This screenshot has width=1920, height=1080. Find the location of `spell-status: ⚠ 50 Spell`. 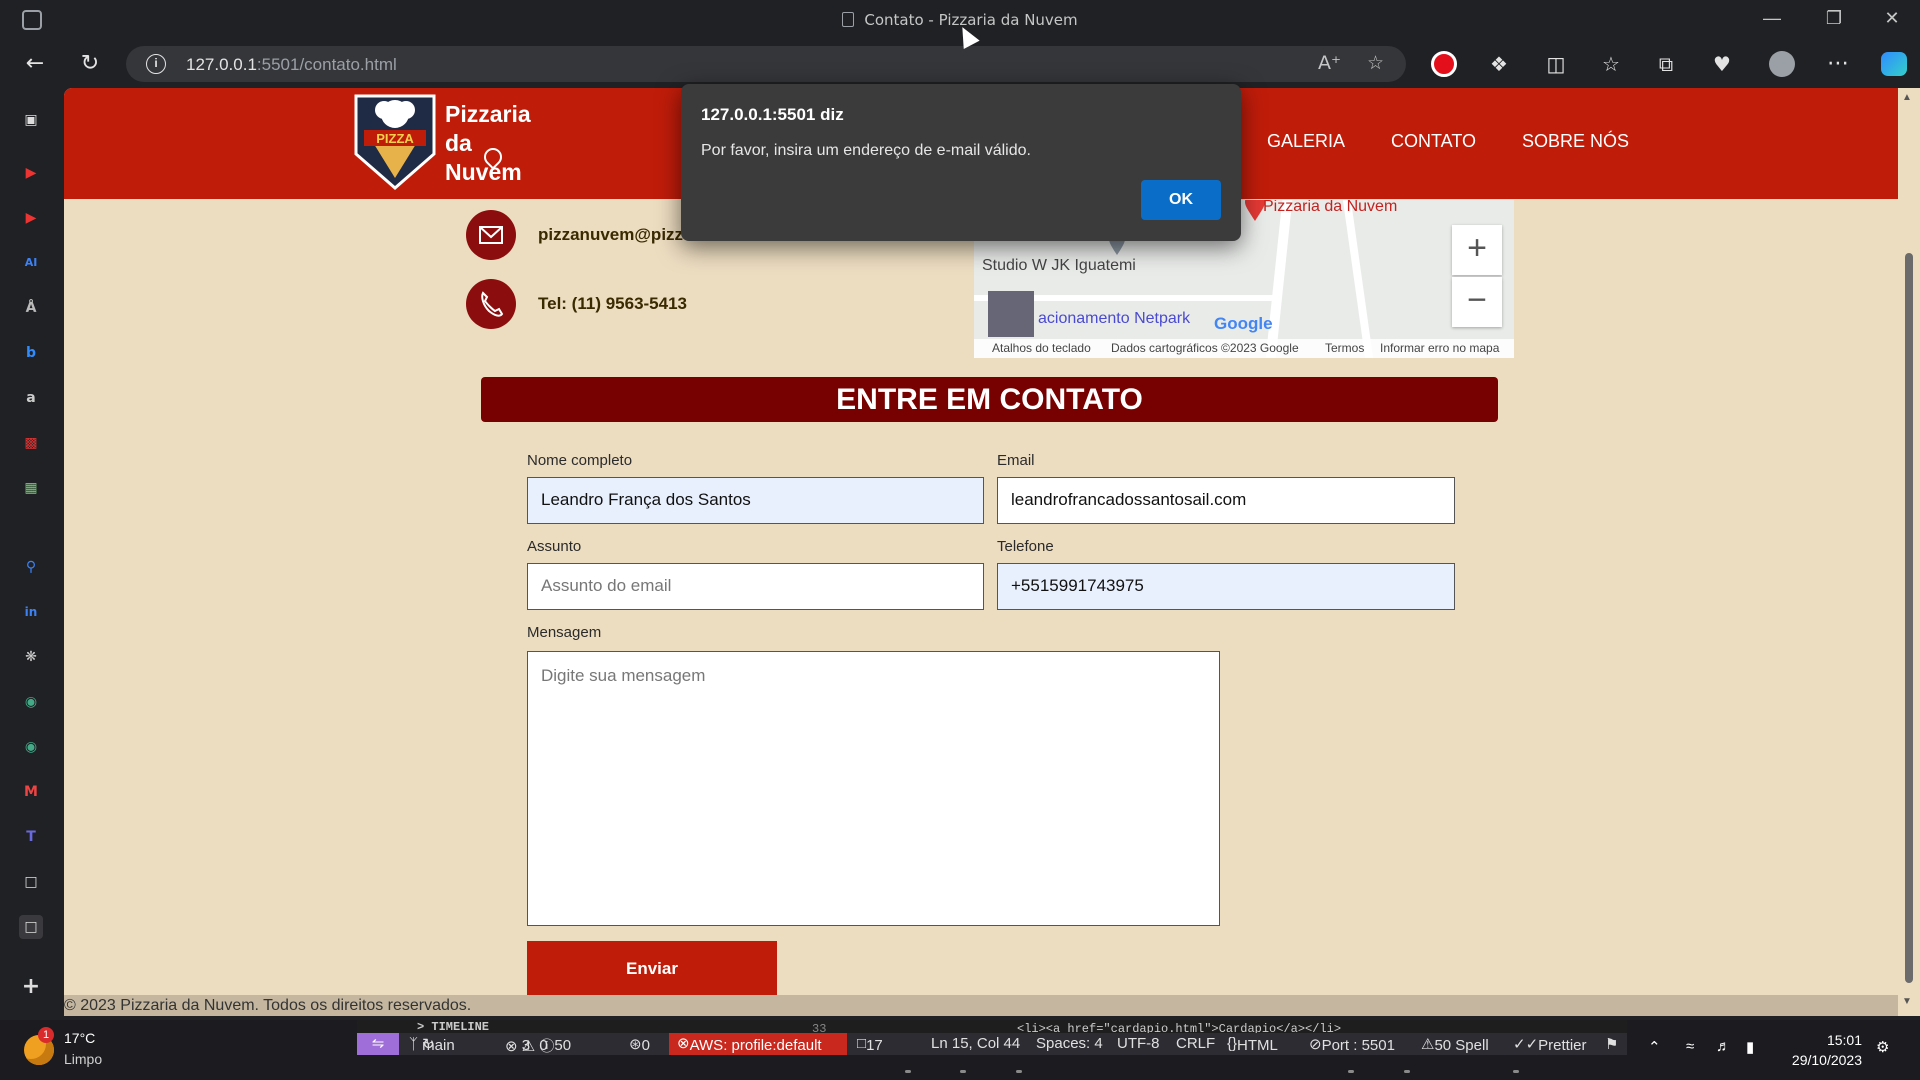

spell-status: ⚠ 50 Spell is located at coordinates (1455, 1044).